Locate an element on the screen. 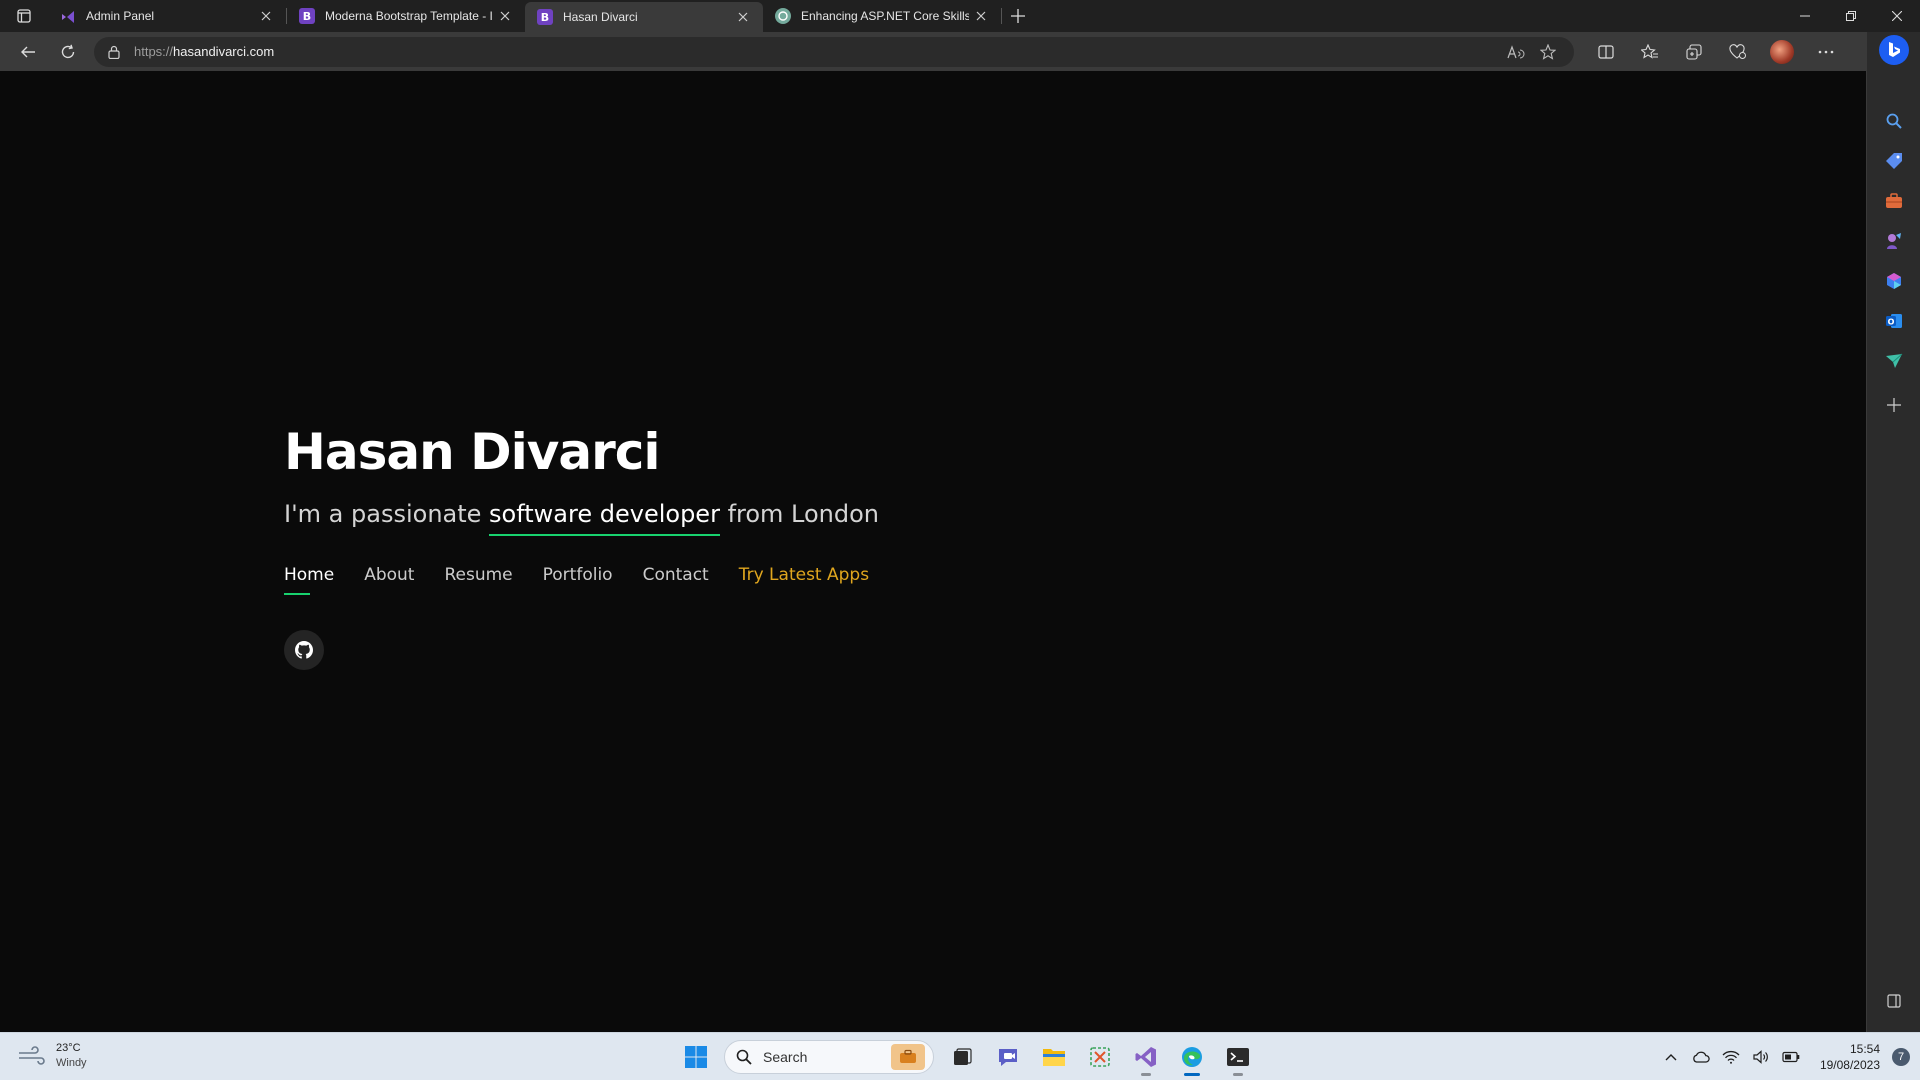 Image resolution: width=1920 pixels, height=1080 pixels. favorite-star-icon is located at coordinates (1548, 52).